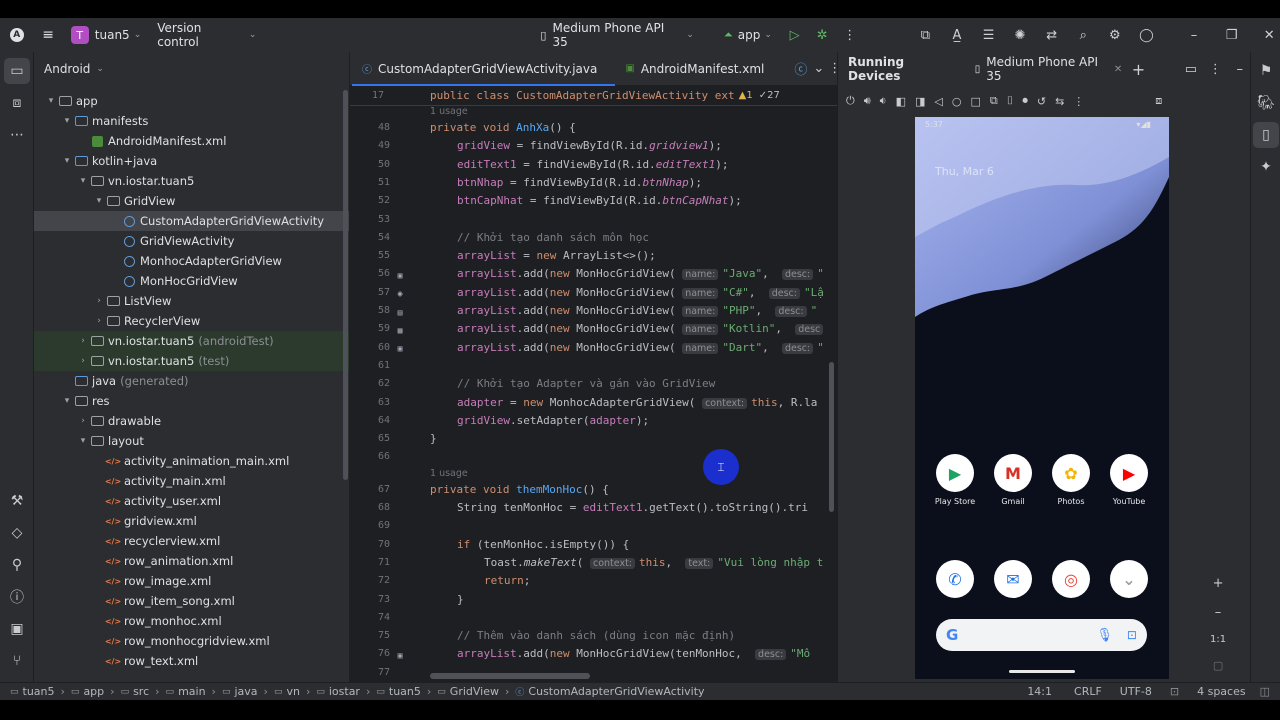 The image size is (1280, 720). What do you see at coordinates (47, 35) in the screenshot?
I see `main-menu-icon: ≡` at bounding box center [47, 35].